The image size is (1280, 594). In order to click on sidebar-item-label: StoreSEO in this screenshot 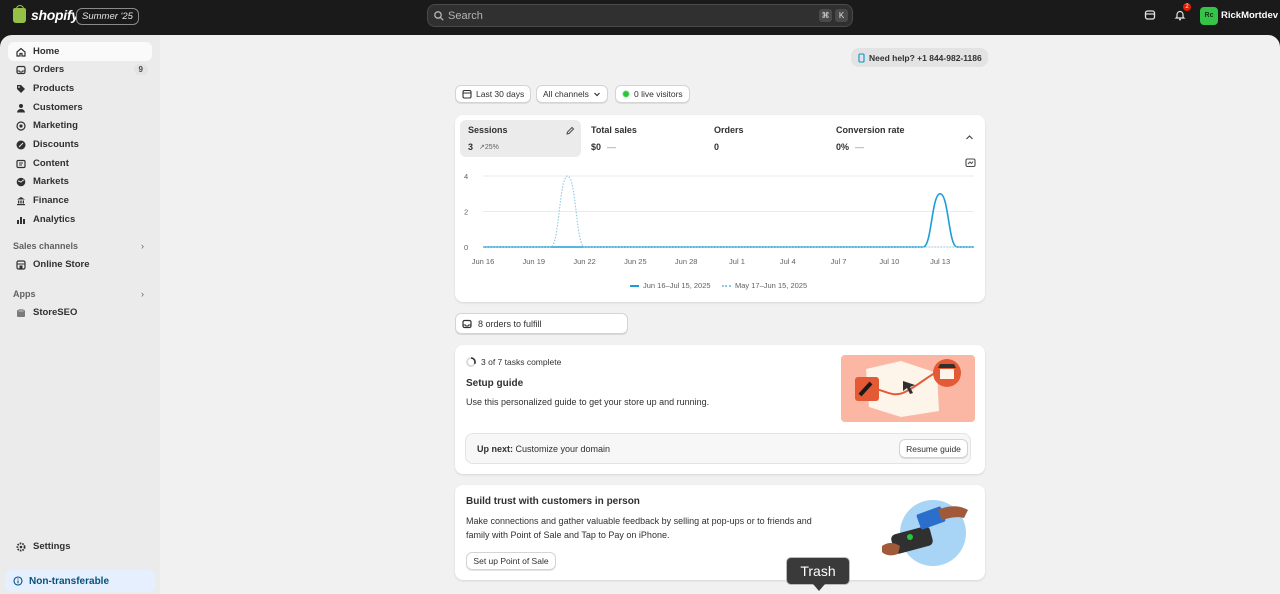, I will do `click(55, 312)`.